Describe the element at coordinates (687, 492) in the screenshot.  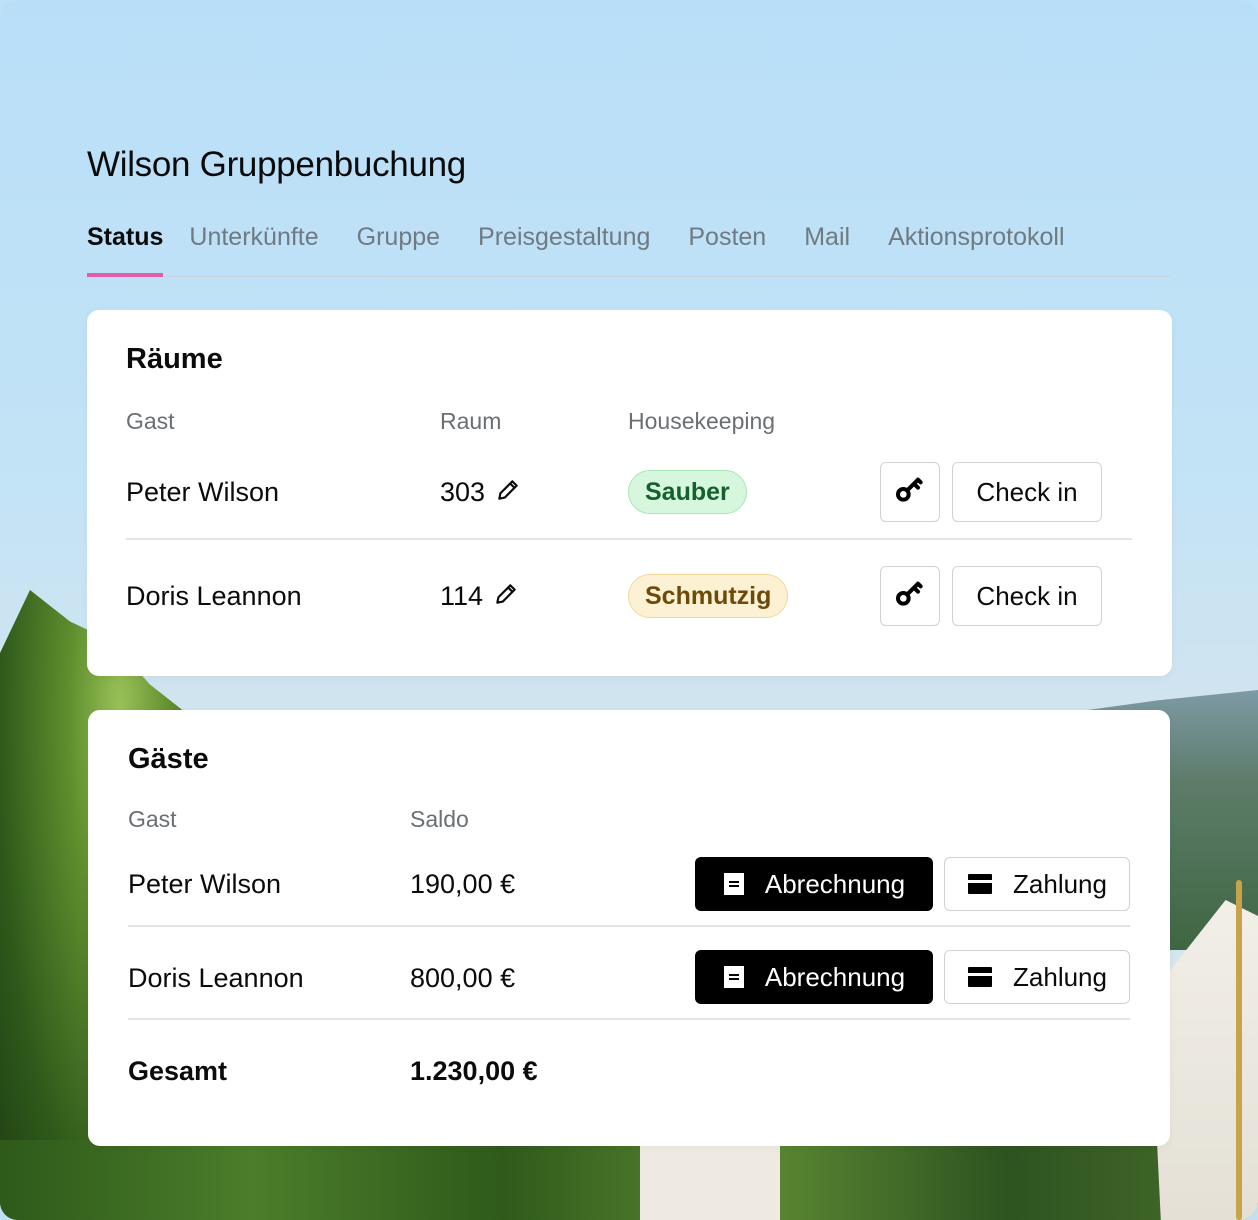
I see `housekeeping-status-badge: Sauber` at that location.